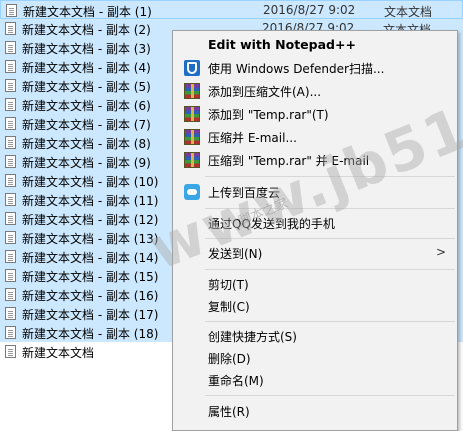 The width and height of the screenshot is (463, 431). What do you see at coordinates (90, 182) in the screenshot?
I see `file-name: 新建文本文档 - 副本 (10)` at bounding box center [90, 182].